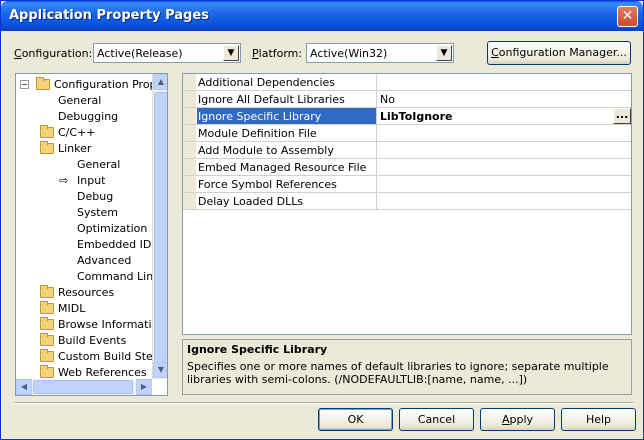  I want to click on vertical-scroll-thumb, so click(160, 234).